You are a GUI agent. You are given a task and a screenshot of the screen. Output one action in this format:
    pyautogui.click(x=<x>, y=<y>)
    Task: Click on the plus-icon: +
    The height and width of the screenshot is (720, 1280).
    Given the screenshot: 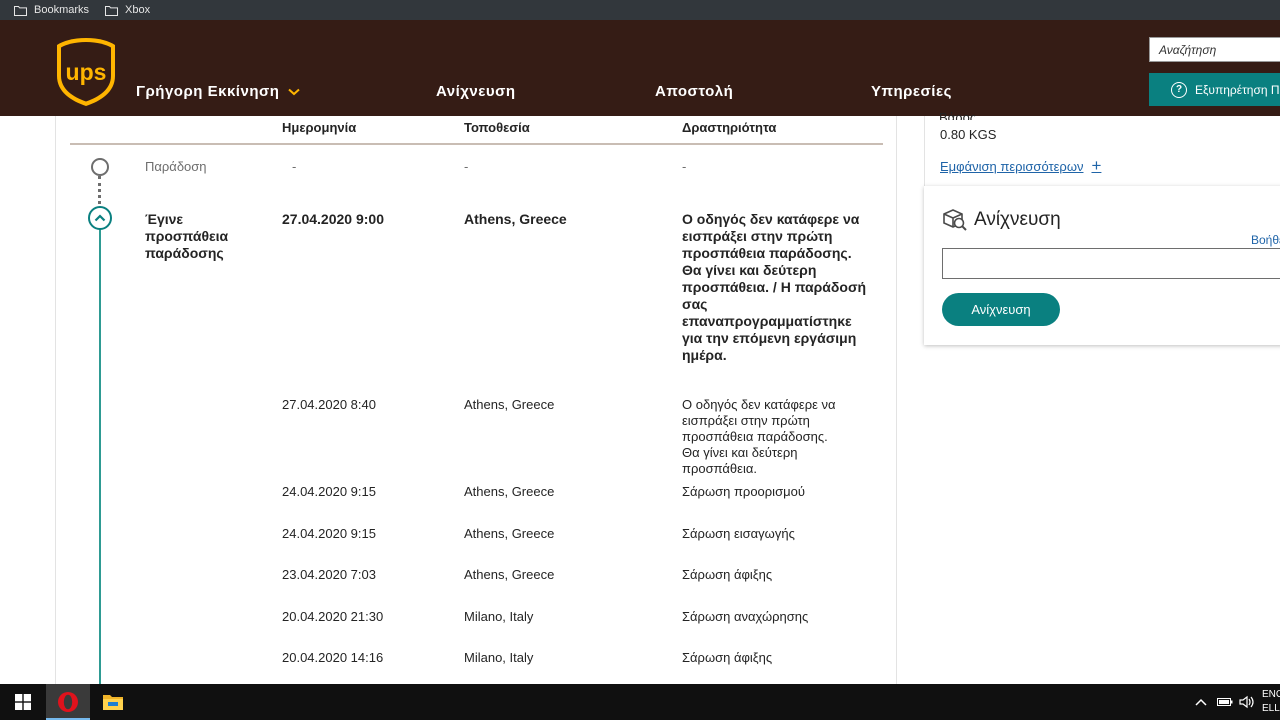 What is the action you would take?
    pyautogui.click(x=1096, y=165)
    